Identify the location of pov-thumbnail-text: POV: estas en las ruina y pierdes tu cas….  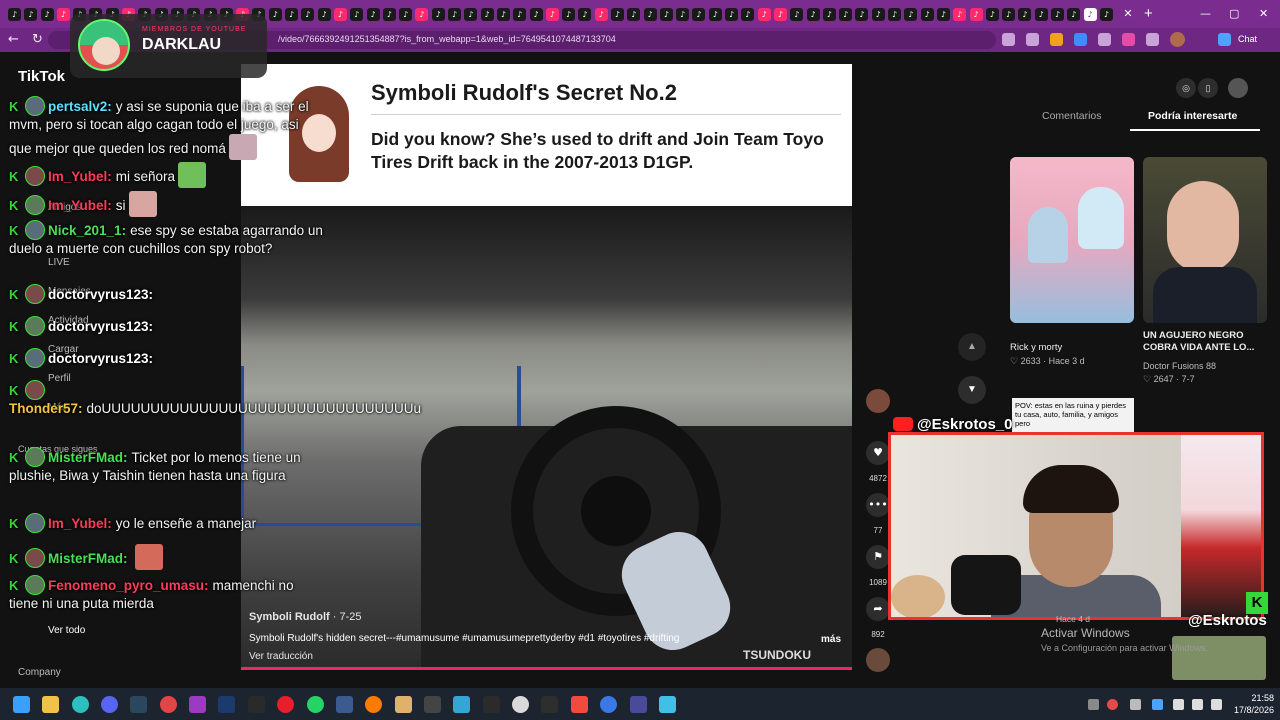
(1073, 416).